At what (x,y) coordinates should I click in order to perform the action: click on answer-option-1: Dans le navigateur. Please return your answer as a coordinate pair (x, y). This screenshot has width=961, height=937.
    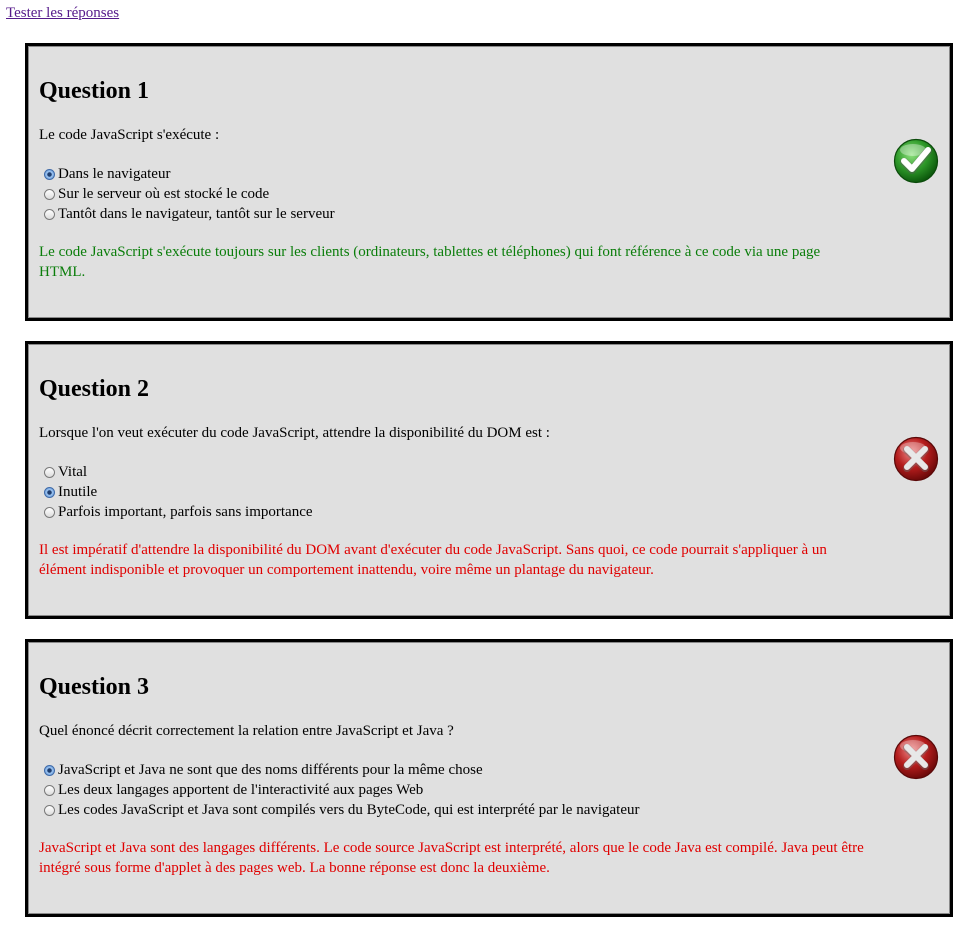
    Looking at the image, I should click on (189, 174).